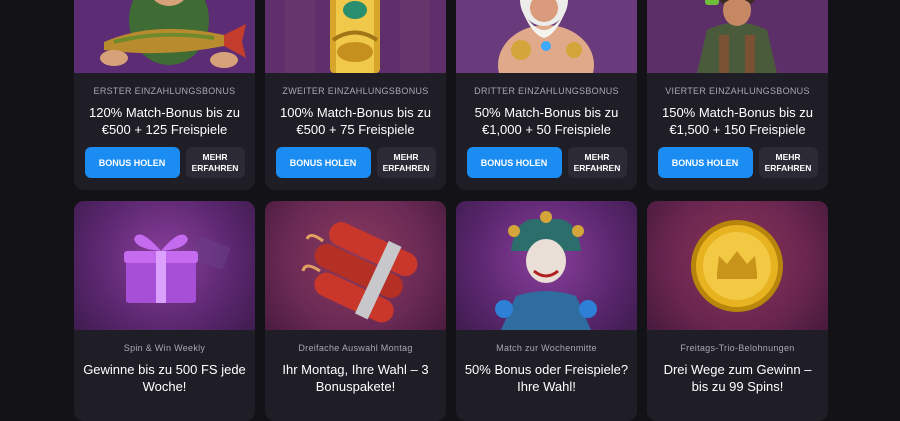 This screenshot has width=900, height=421. Describe the element at coordinates (164, 91) in the screenshot. I see `bonus-subtitle: ERSTER EINZAHLUNGSBONUS` at that location.